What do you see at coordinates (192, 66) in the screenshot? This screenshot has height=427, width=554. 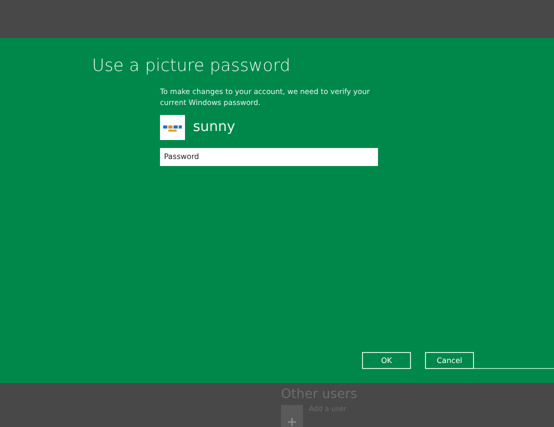 I see `dialog-title: Use a picture password` at bounding box center [192, 66].